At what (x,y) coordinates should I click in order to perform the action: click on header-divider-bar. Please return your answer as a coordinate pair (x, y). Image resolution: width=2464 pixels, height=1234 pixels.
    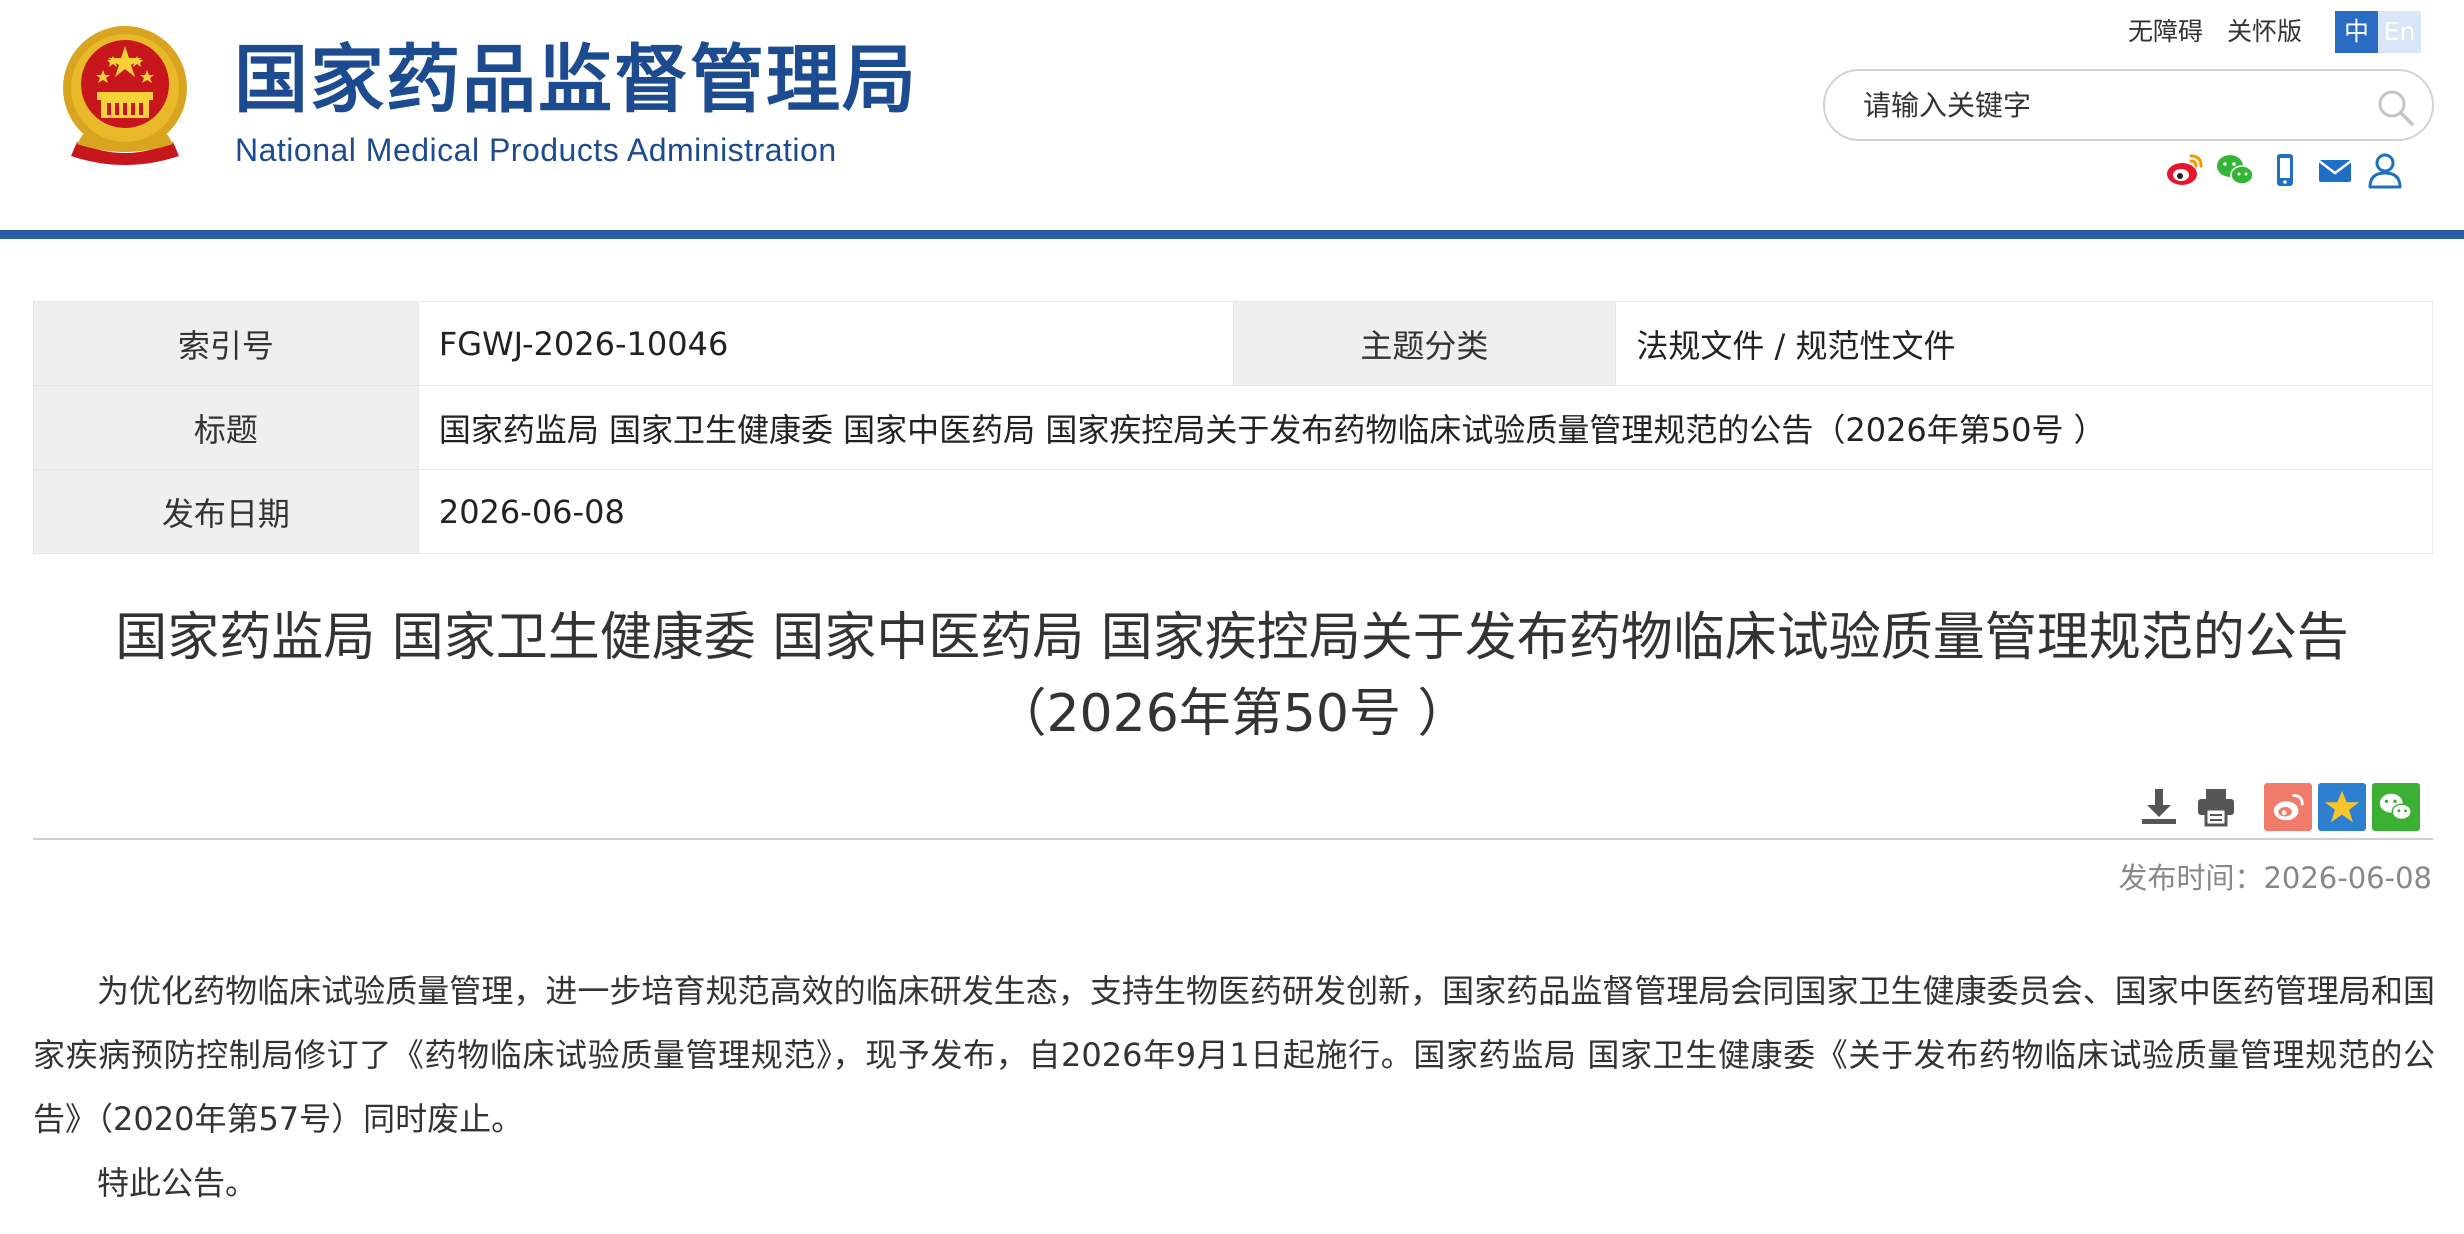
    Looking at the image, I should click on (1232, 234).